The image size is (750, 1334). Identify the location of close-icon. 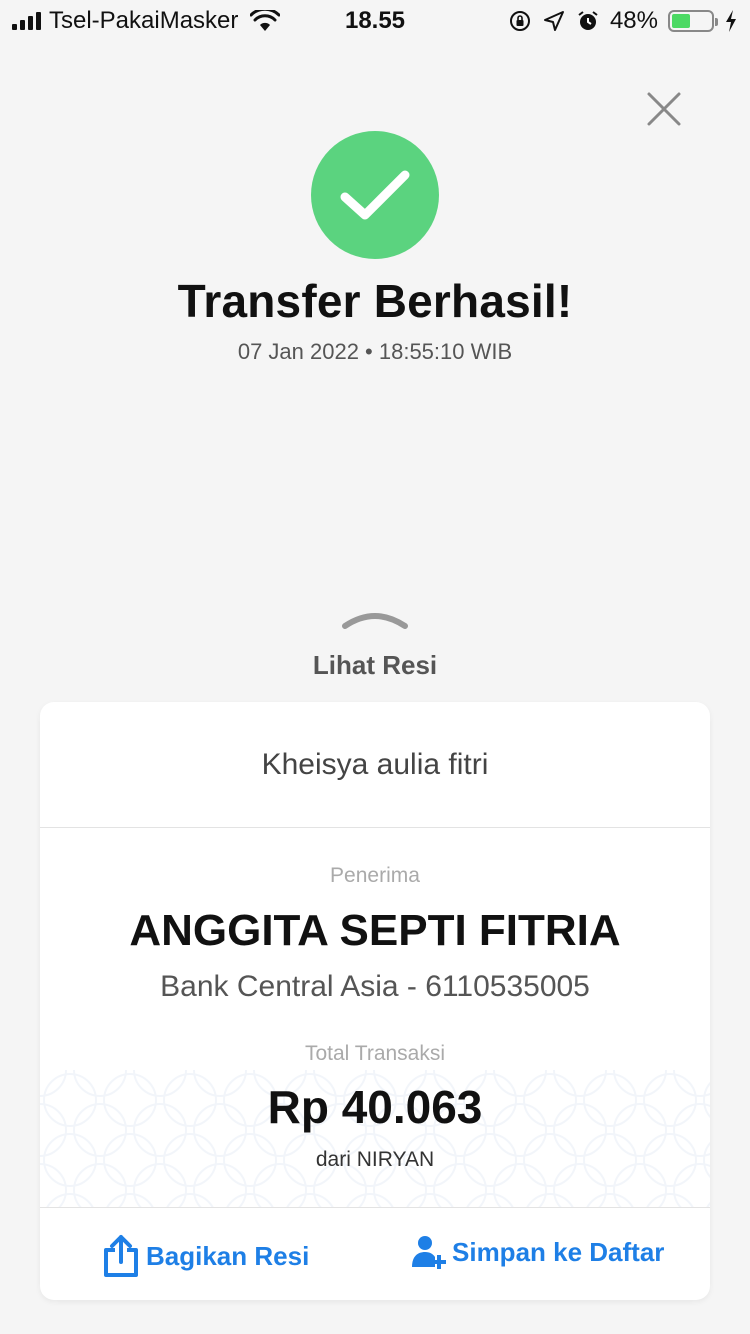
(664, 109).